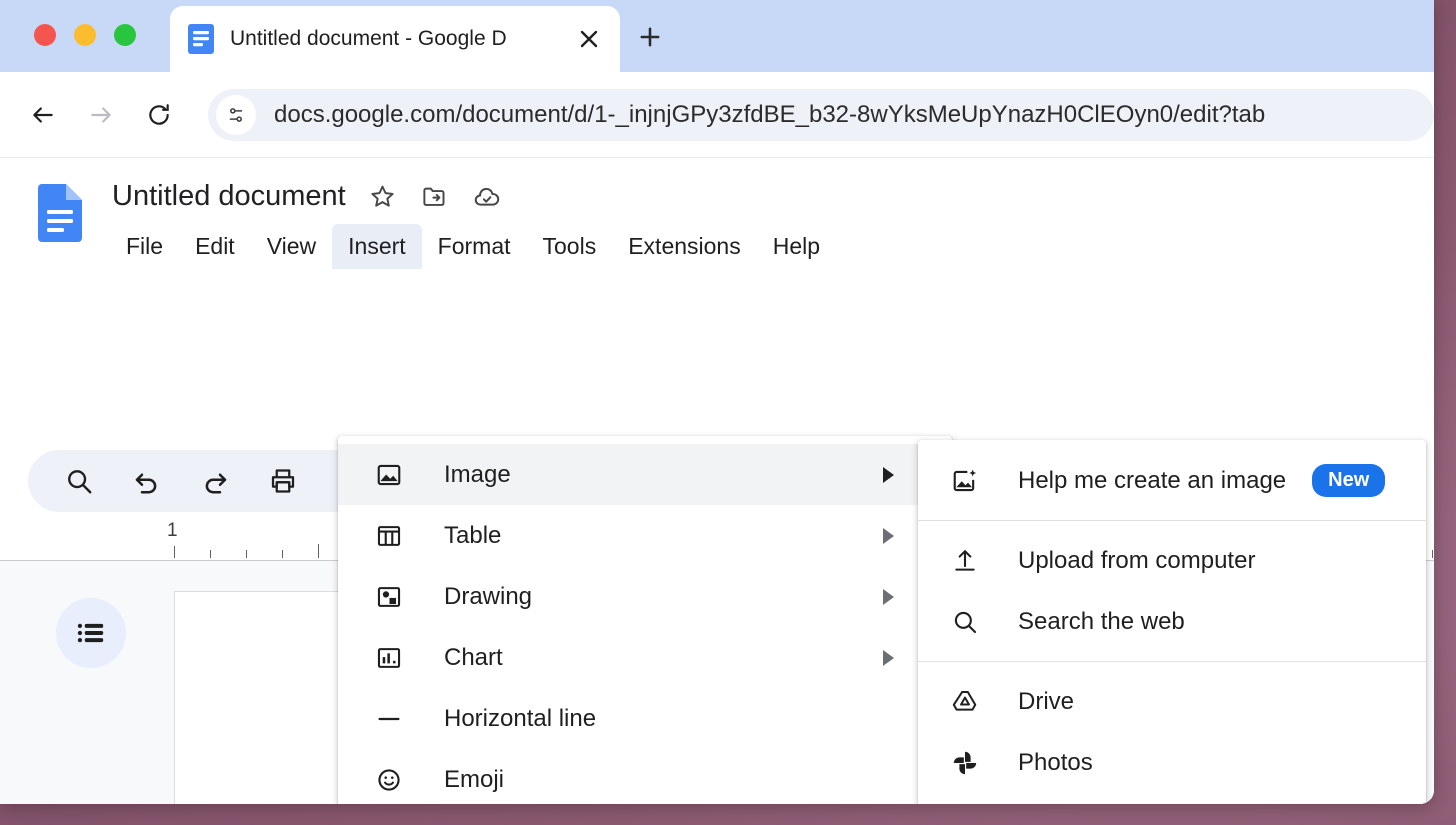 This screenshot has height=825, width=1456. Describe the element at coordinates (1046, 701) in the screenshot. I see `submenu-label: Drive` at that location.